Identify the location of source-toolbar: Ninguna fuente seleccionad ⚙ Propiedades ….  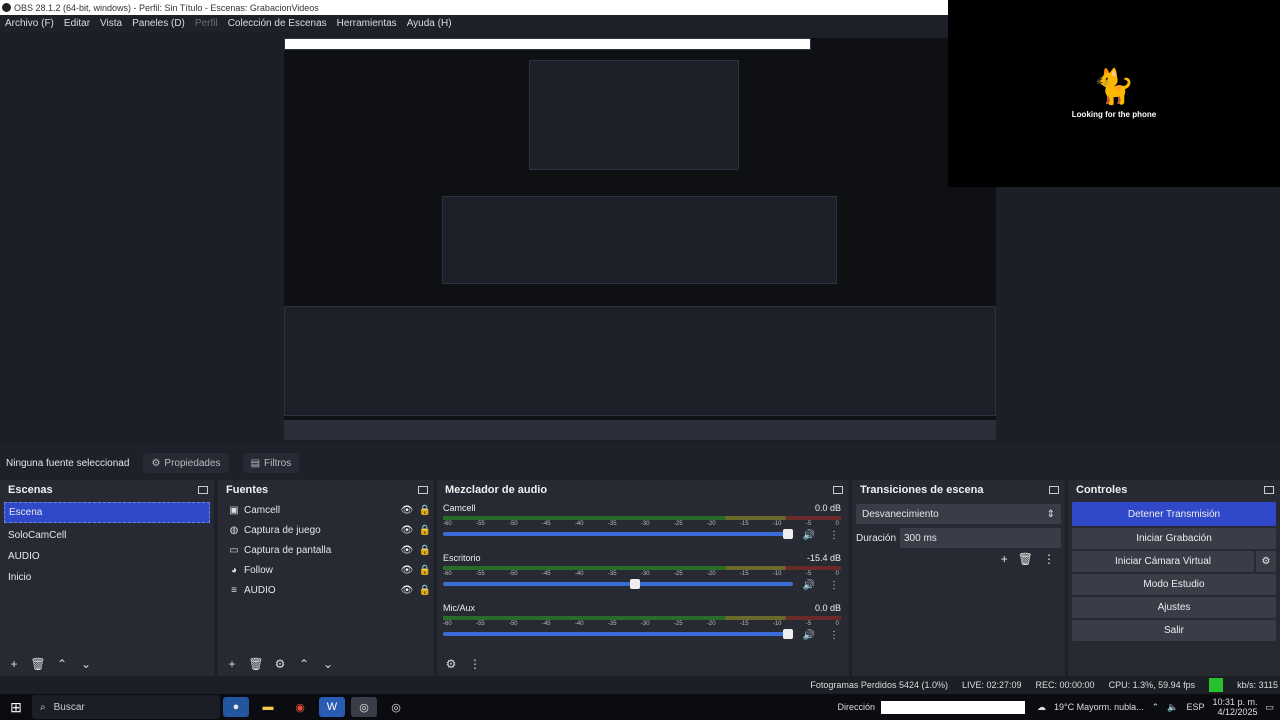
(640, 463).